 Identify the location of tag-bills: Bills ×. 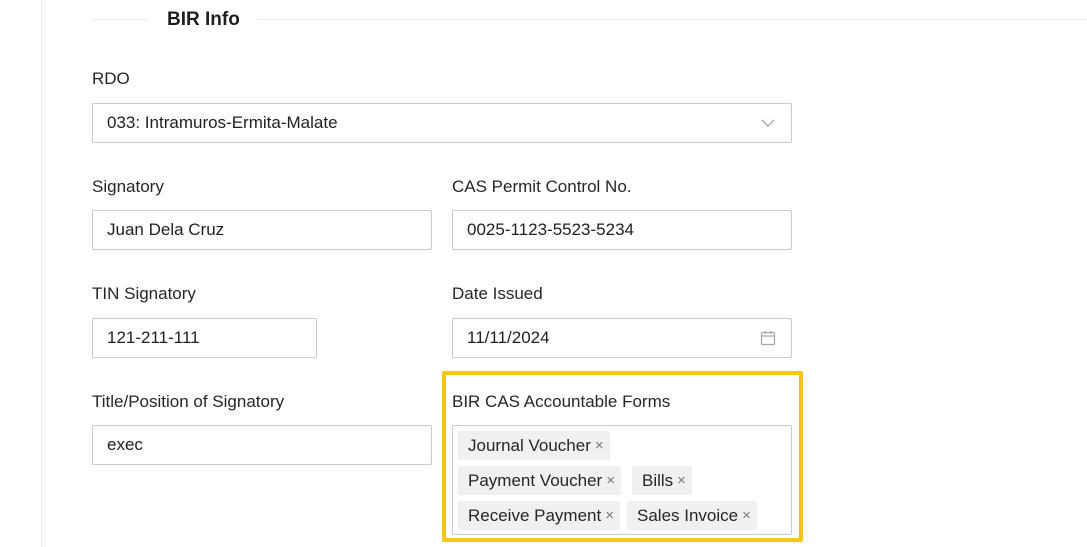
(662, 480).